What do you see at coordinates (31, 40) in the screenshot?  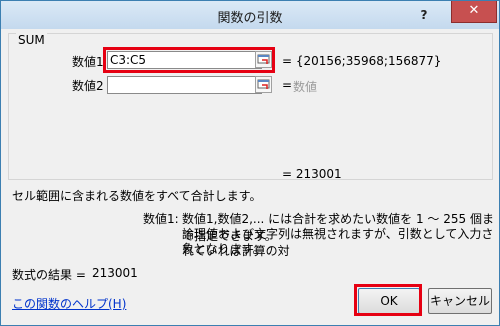 I see `function-name: SUM` at bounding box center [31, 40].